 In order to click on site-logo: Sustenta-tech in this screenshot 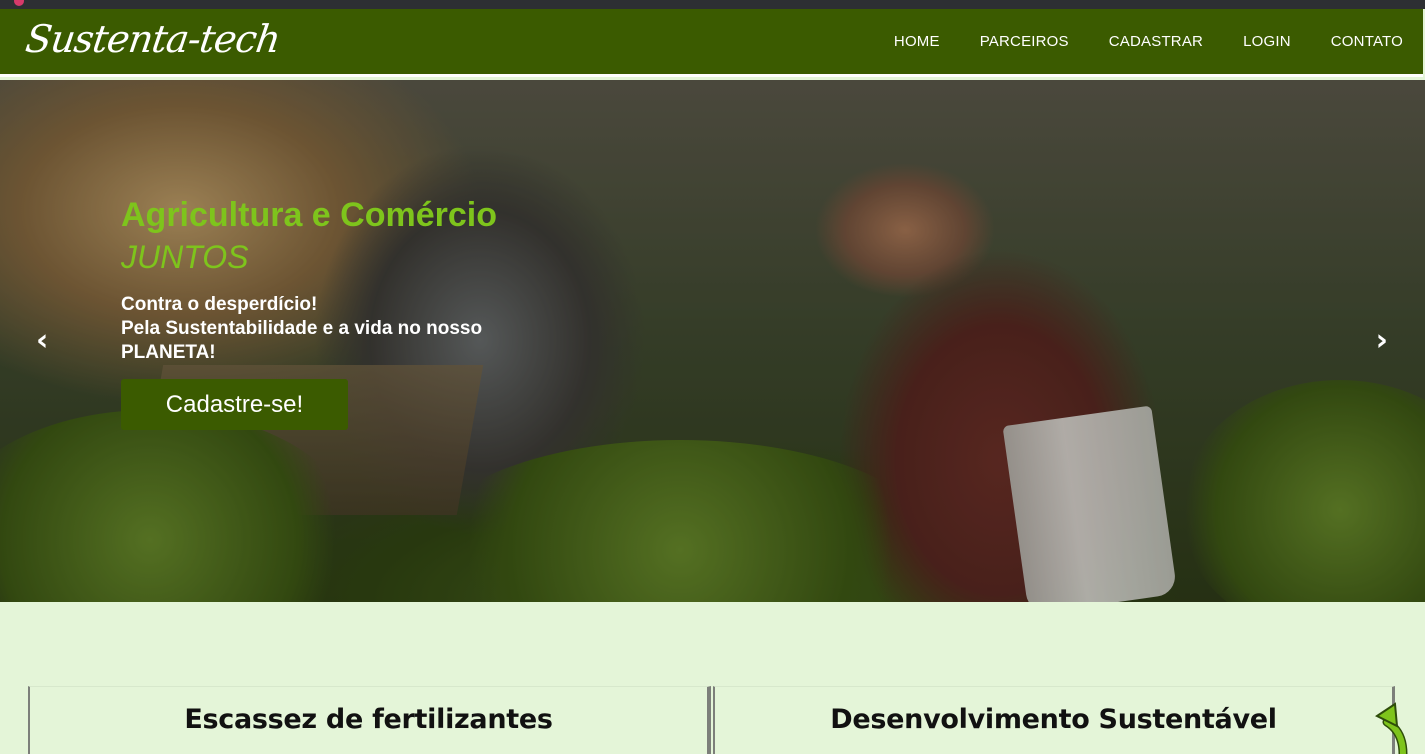, I will do `click(153, 39)`.